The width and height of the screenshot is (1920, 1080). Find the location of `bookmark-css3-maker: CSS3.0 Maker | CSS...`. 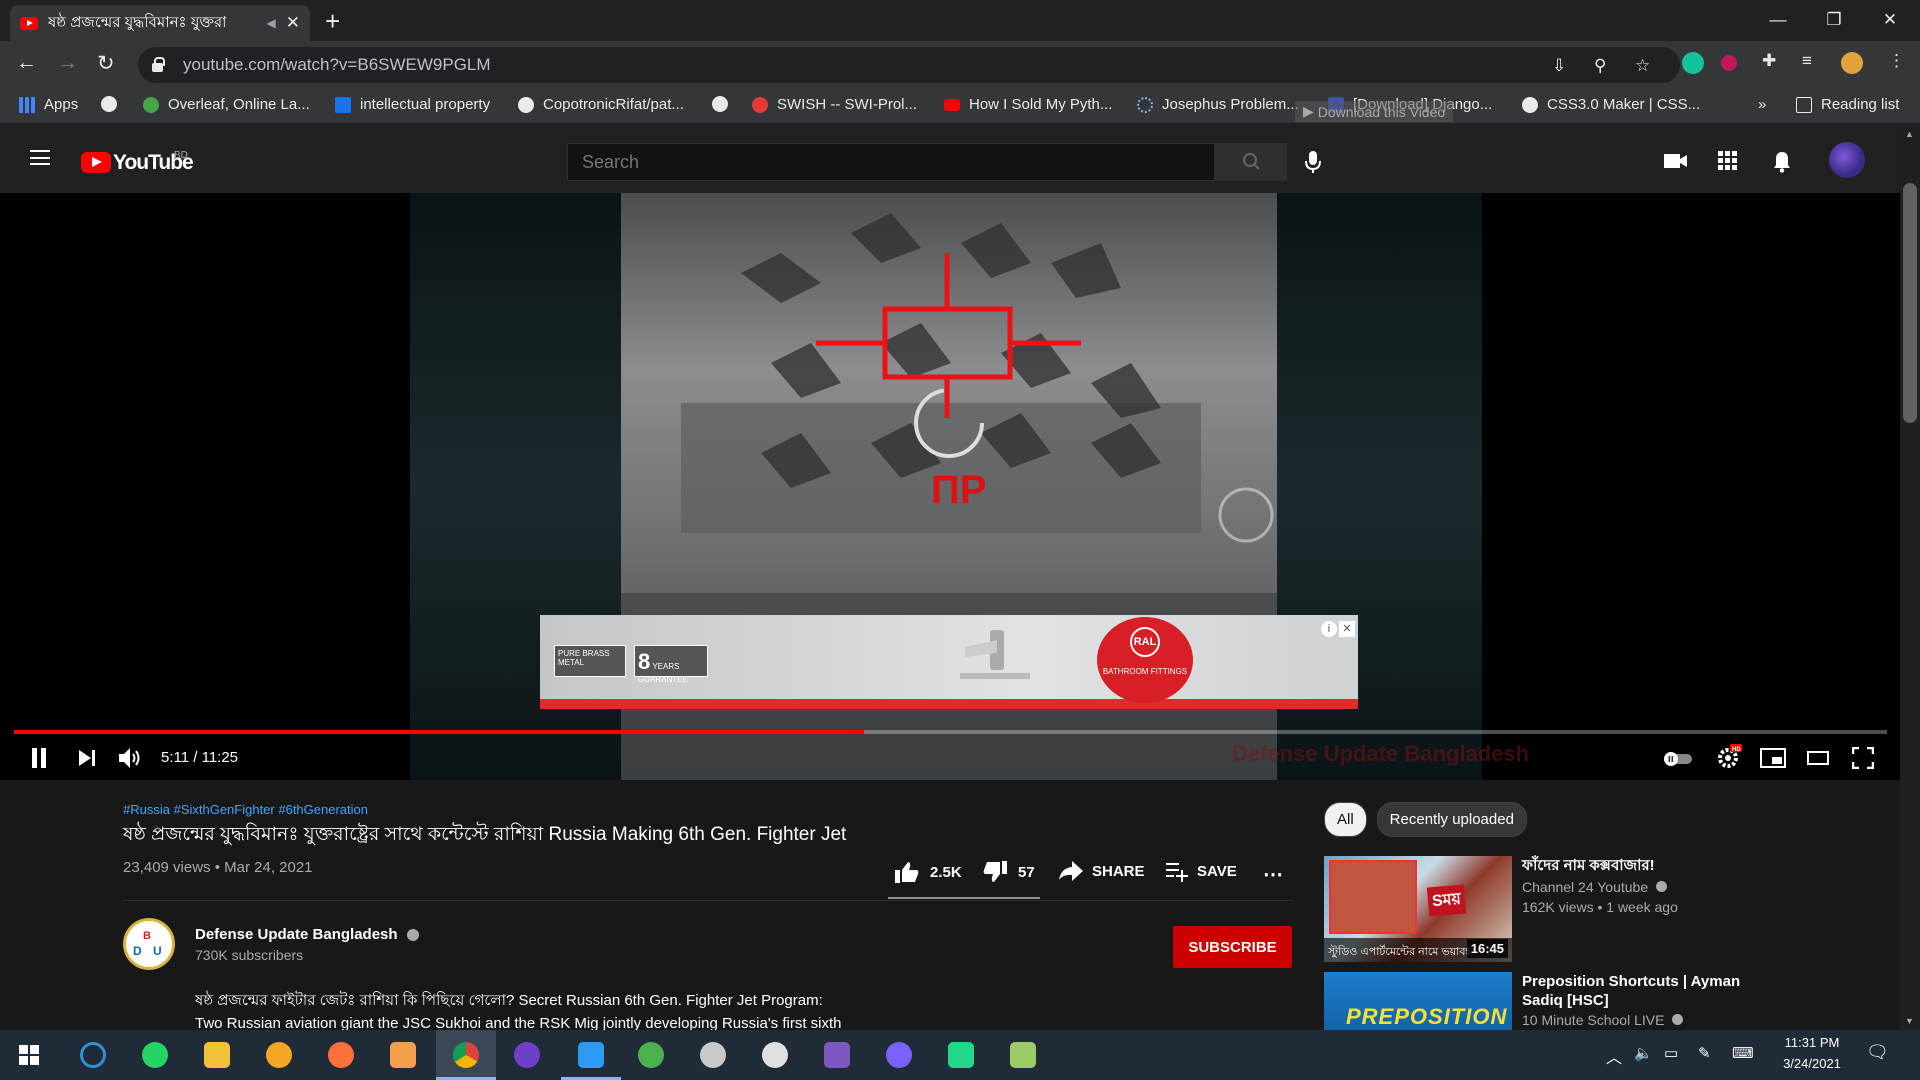

bookmark-css3-maker: CSS3.0 Maker | CSS... is located at coordinates (1611, 104).